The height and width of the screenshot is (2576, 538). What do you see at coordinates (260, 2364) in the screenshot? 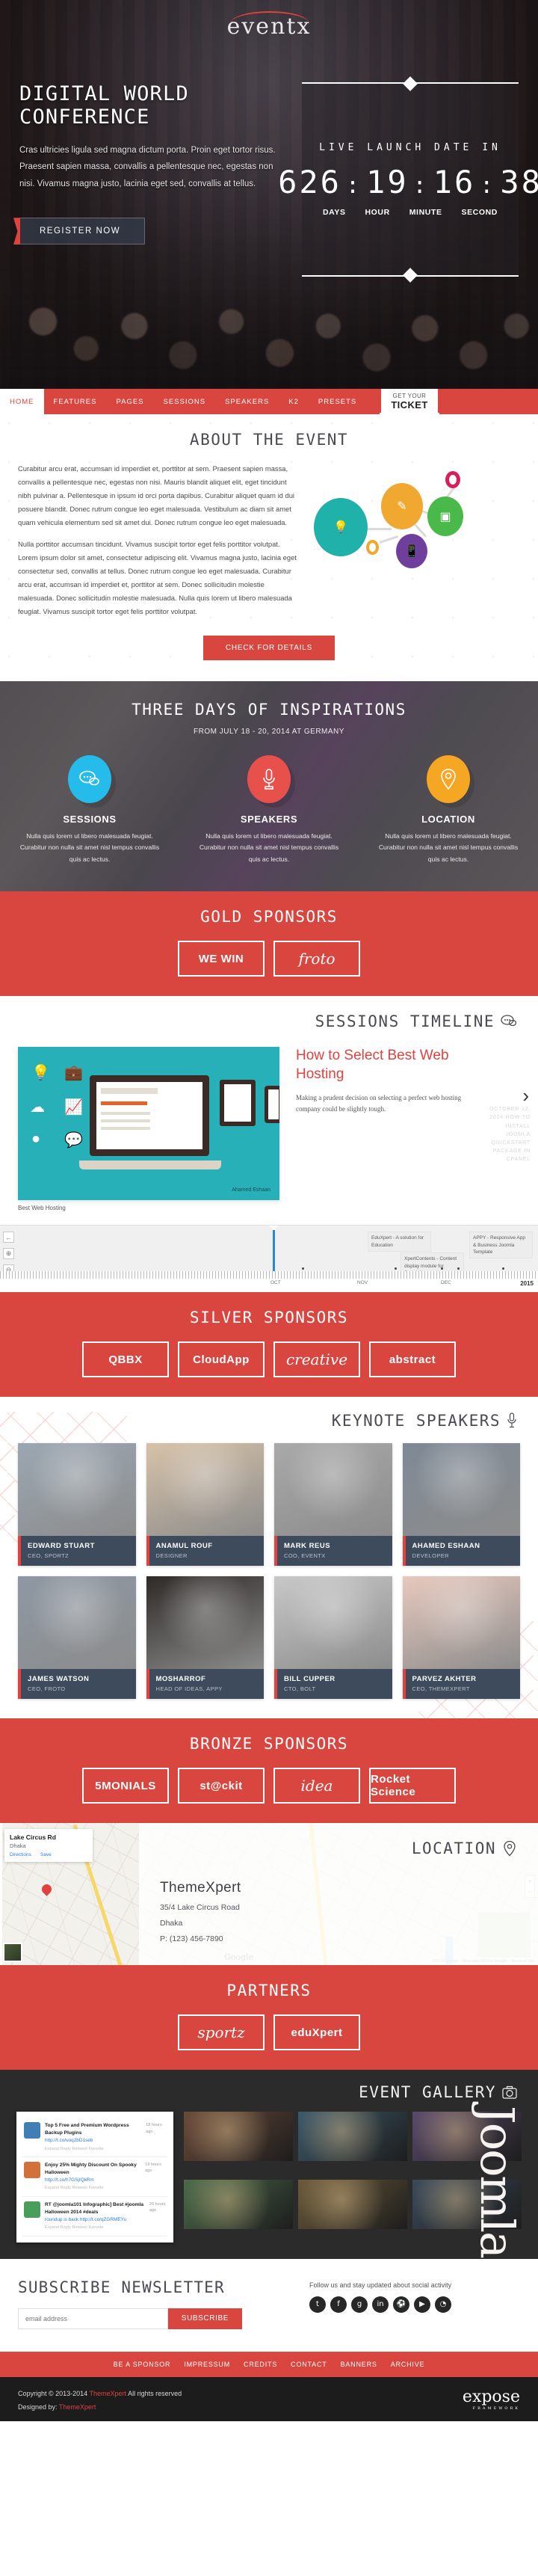
I see `footer-link-credits: CREDITS` at bounding box center [260, 2364].